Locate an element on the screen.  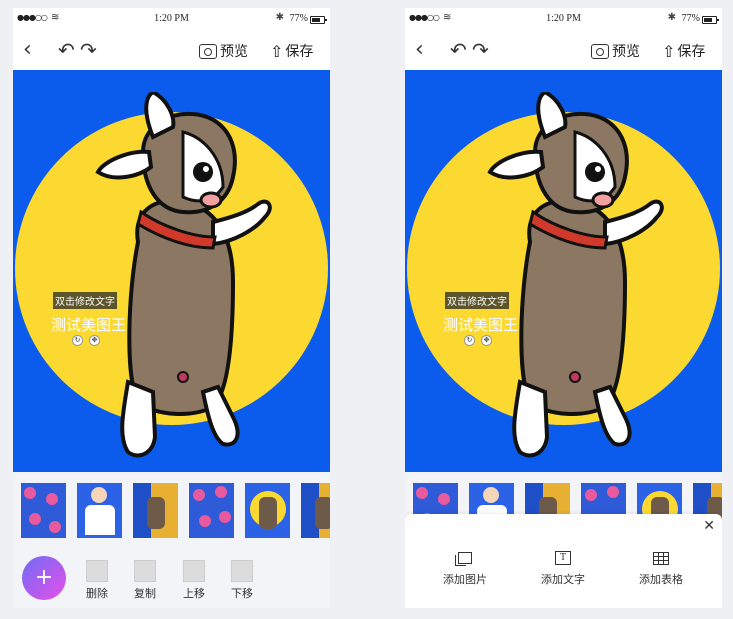
image-stack-icon is located at coordinates (463, 559).